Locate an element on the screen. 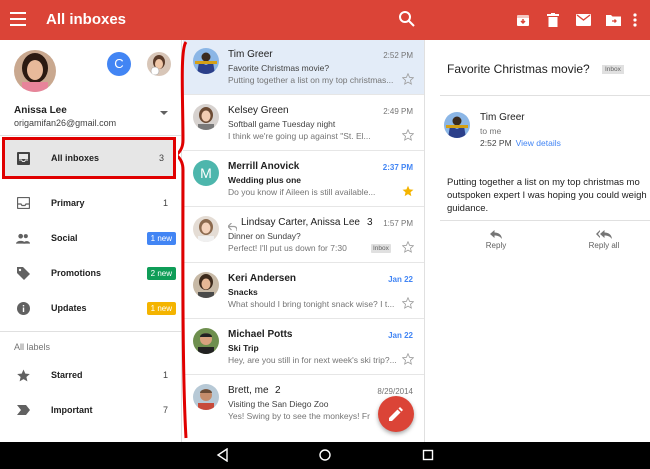  archive-icon is located at coordinates (523, 20).